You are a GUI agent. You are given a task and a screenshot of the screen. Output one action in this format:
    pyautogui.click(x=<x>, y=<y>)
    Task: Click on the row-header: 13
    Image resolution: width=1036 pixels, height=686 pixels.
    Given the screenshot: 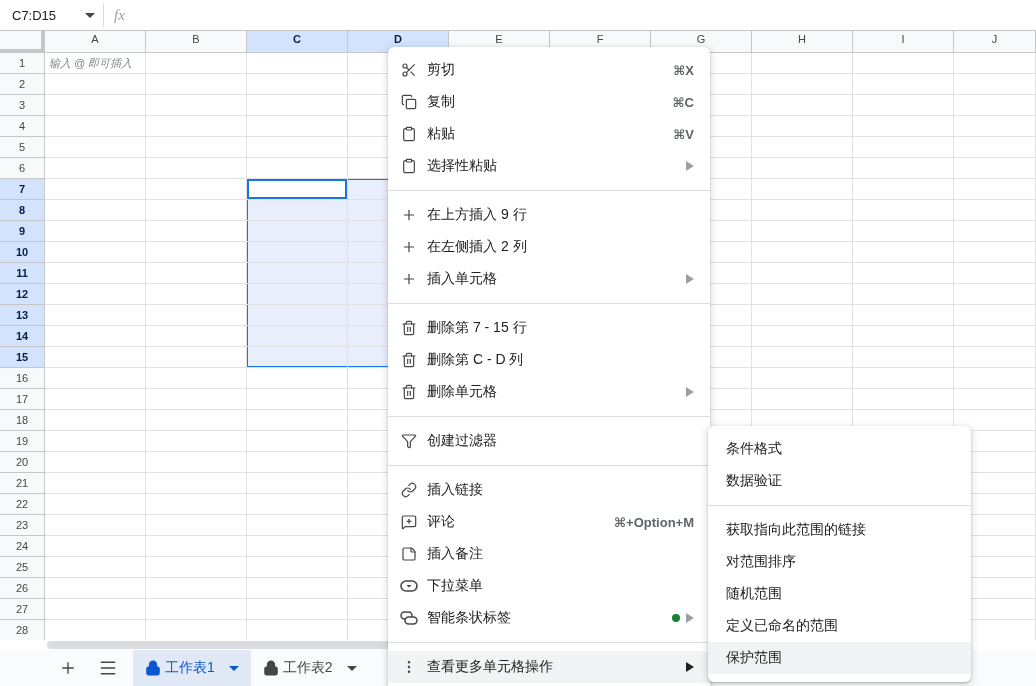 What is the action you would take?
    pyautogui.click(x=22, y=315)
    